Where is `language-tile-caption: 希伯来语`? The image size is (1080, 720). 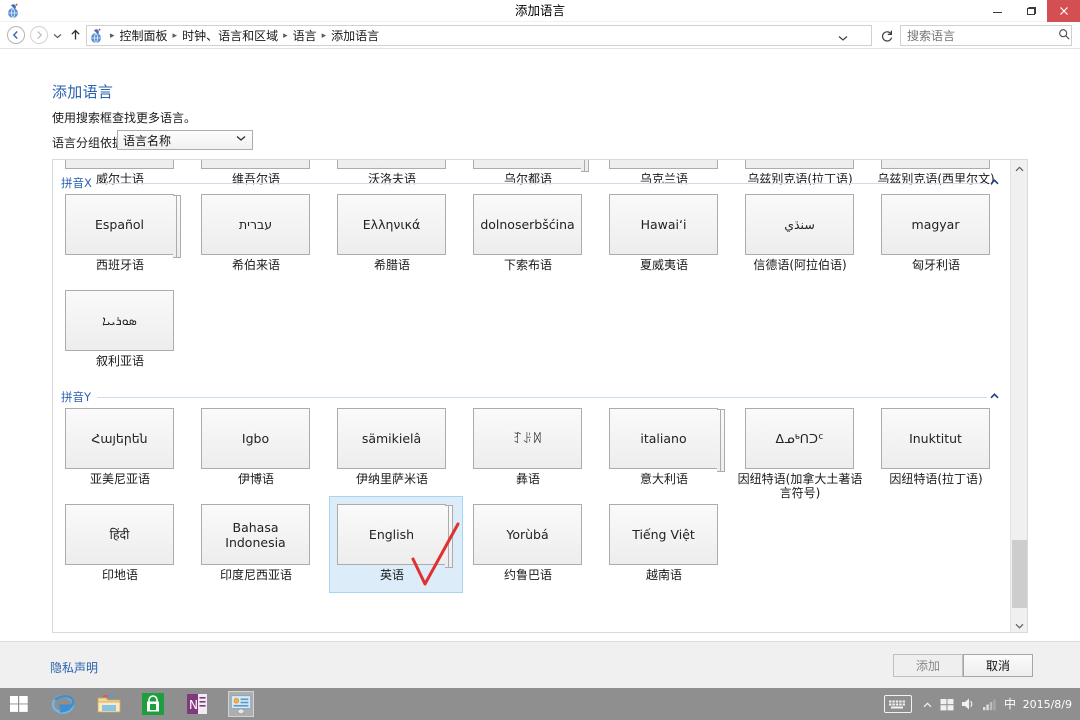
language-tile-caption: 希伯来语 is located at coordinates (255, 265).